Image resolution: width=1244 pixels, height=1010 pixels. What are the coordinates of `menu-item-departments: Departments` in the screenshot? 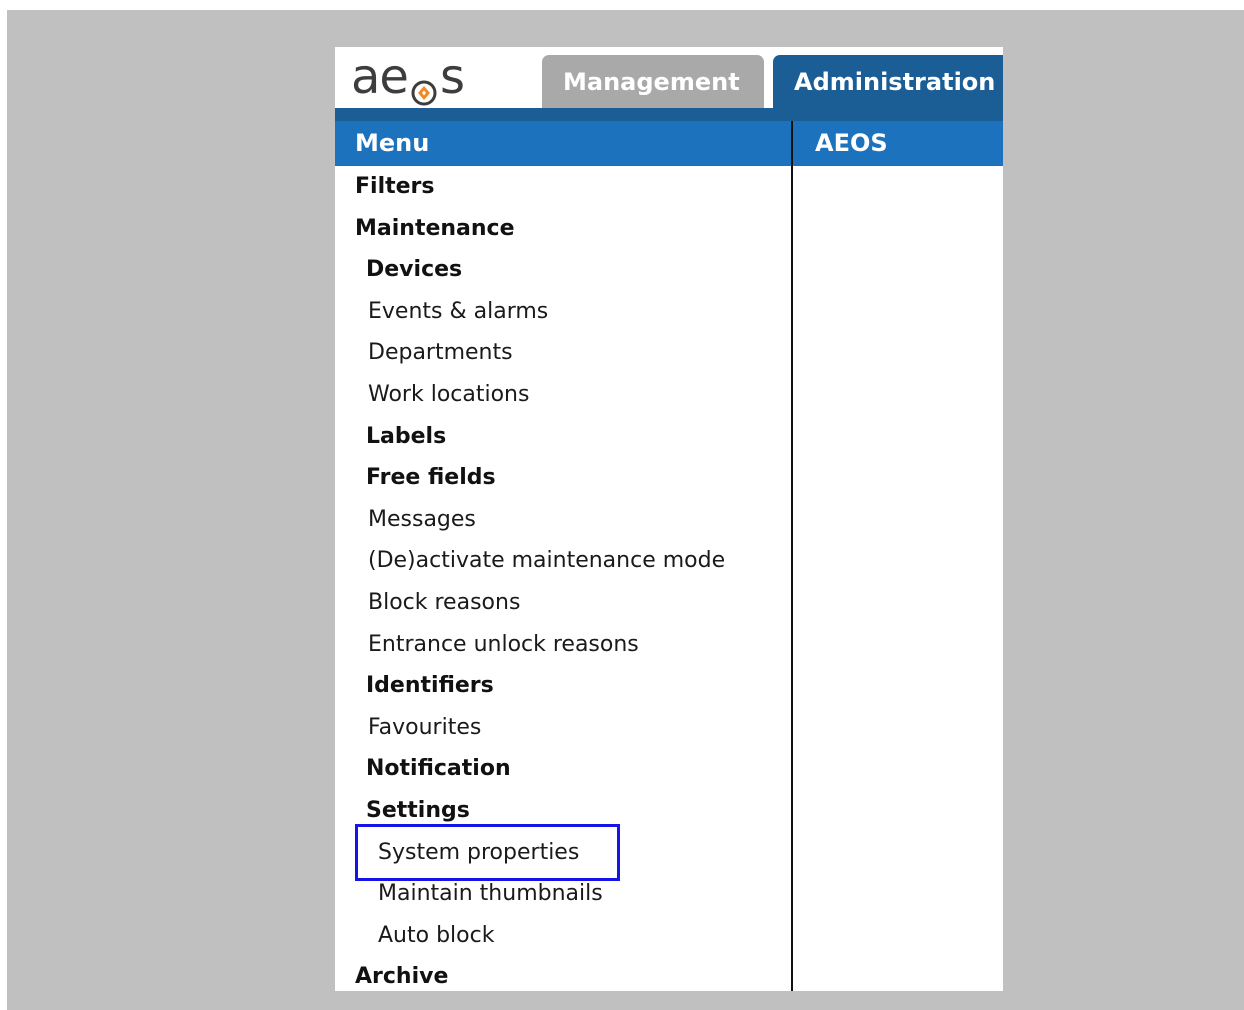 It's located at (563, 353).